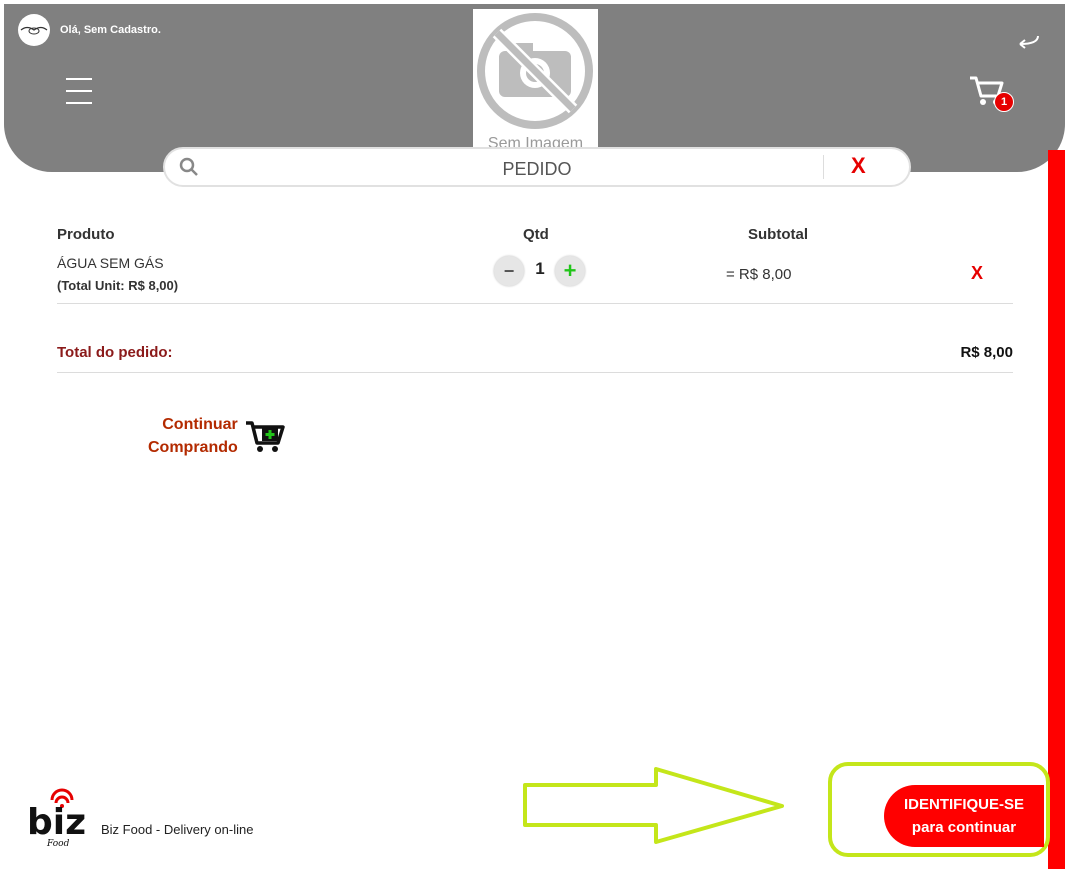 Image resolution: width=1065 pixels, height=869 pixels. I want to click on quantity-decrease-button: −, so click(509, 271).